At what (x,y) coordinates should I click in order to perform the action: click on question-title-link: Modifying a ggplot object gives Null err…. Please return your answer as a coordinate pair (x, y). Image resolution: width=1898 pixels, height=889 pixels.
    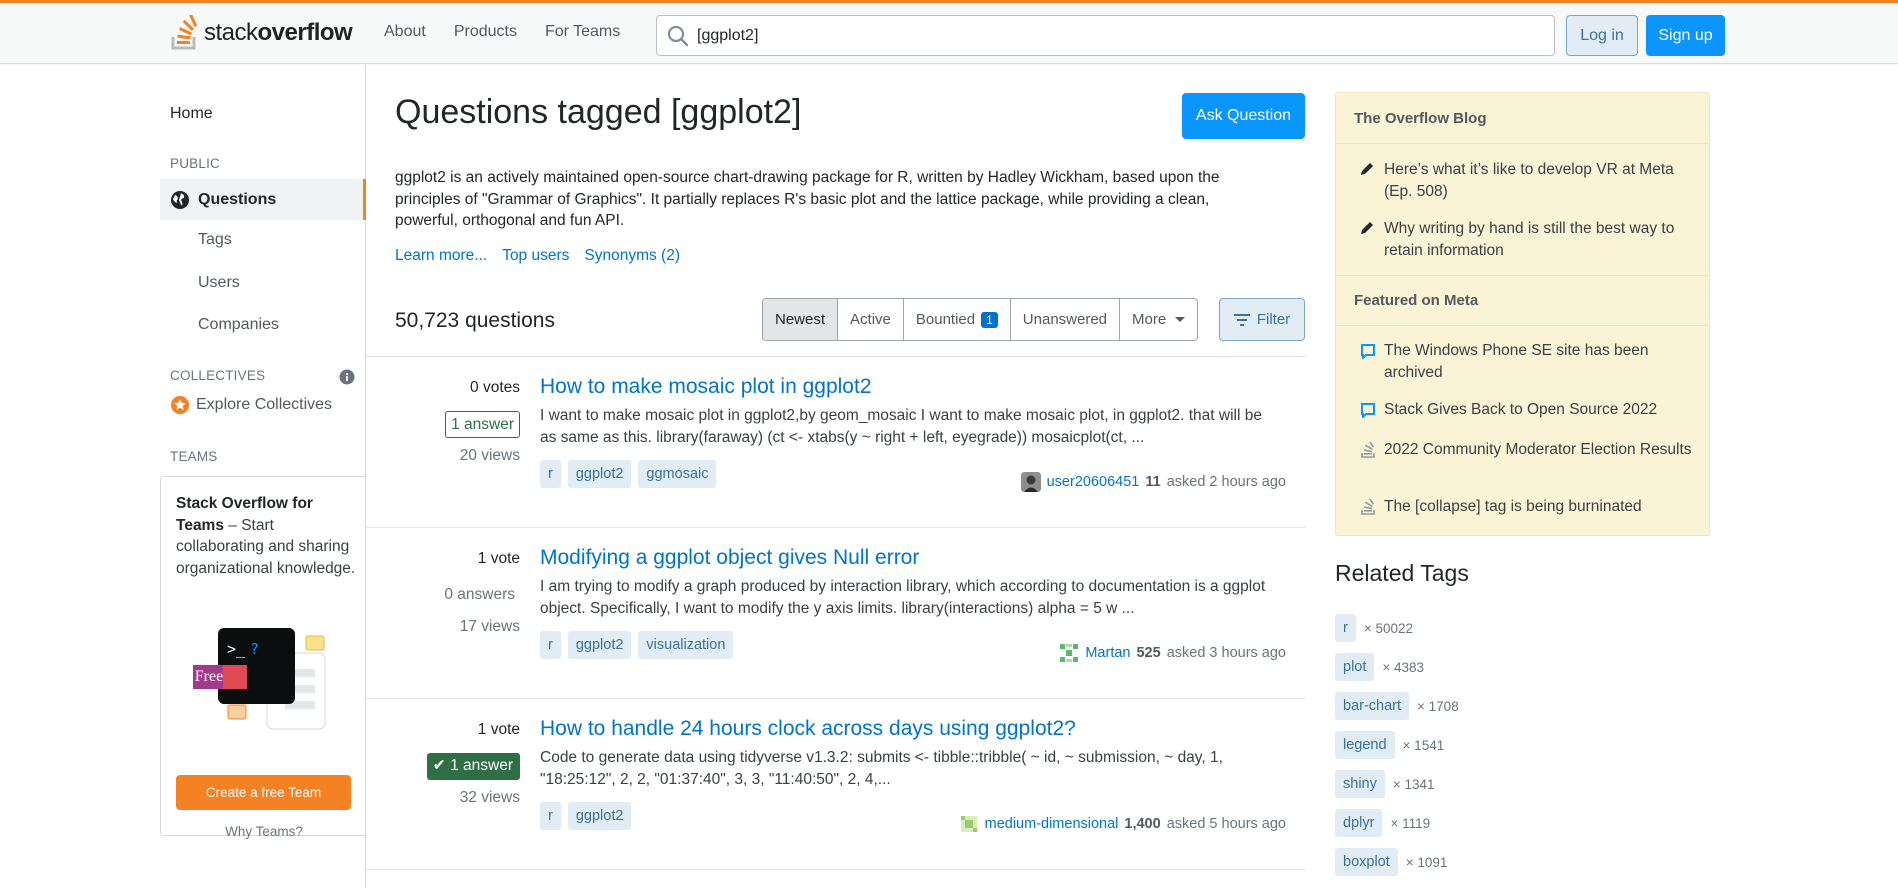
    Looking at the image, I should click on (729, 558).